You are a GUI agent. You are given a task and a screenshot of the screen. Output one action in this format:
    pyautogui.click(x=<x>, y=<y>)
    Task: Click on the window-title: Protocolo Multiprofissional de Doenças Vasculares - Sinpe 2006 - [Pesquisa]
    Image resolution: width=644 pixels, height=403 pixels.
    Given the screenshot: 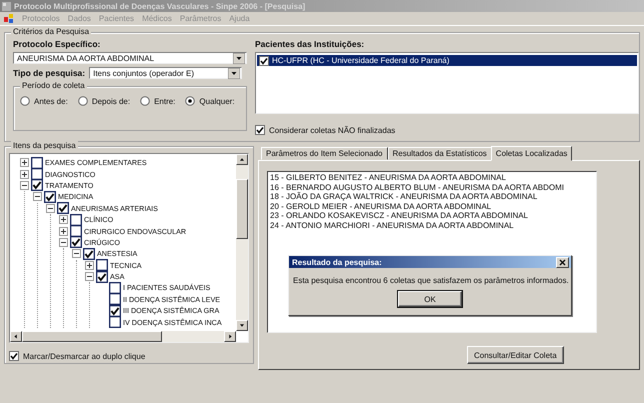 What is the action you would take?
    pyautogui.click(x=160, y=6)
    